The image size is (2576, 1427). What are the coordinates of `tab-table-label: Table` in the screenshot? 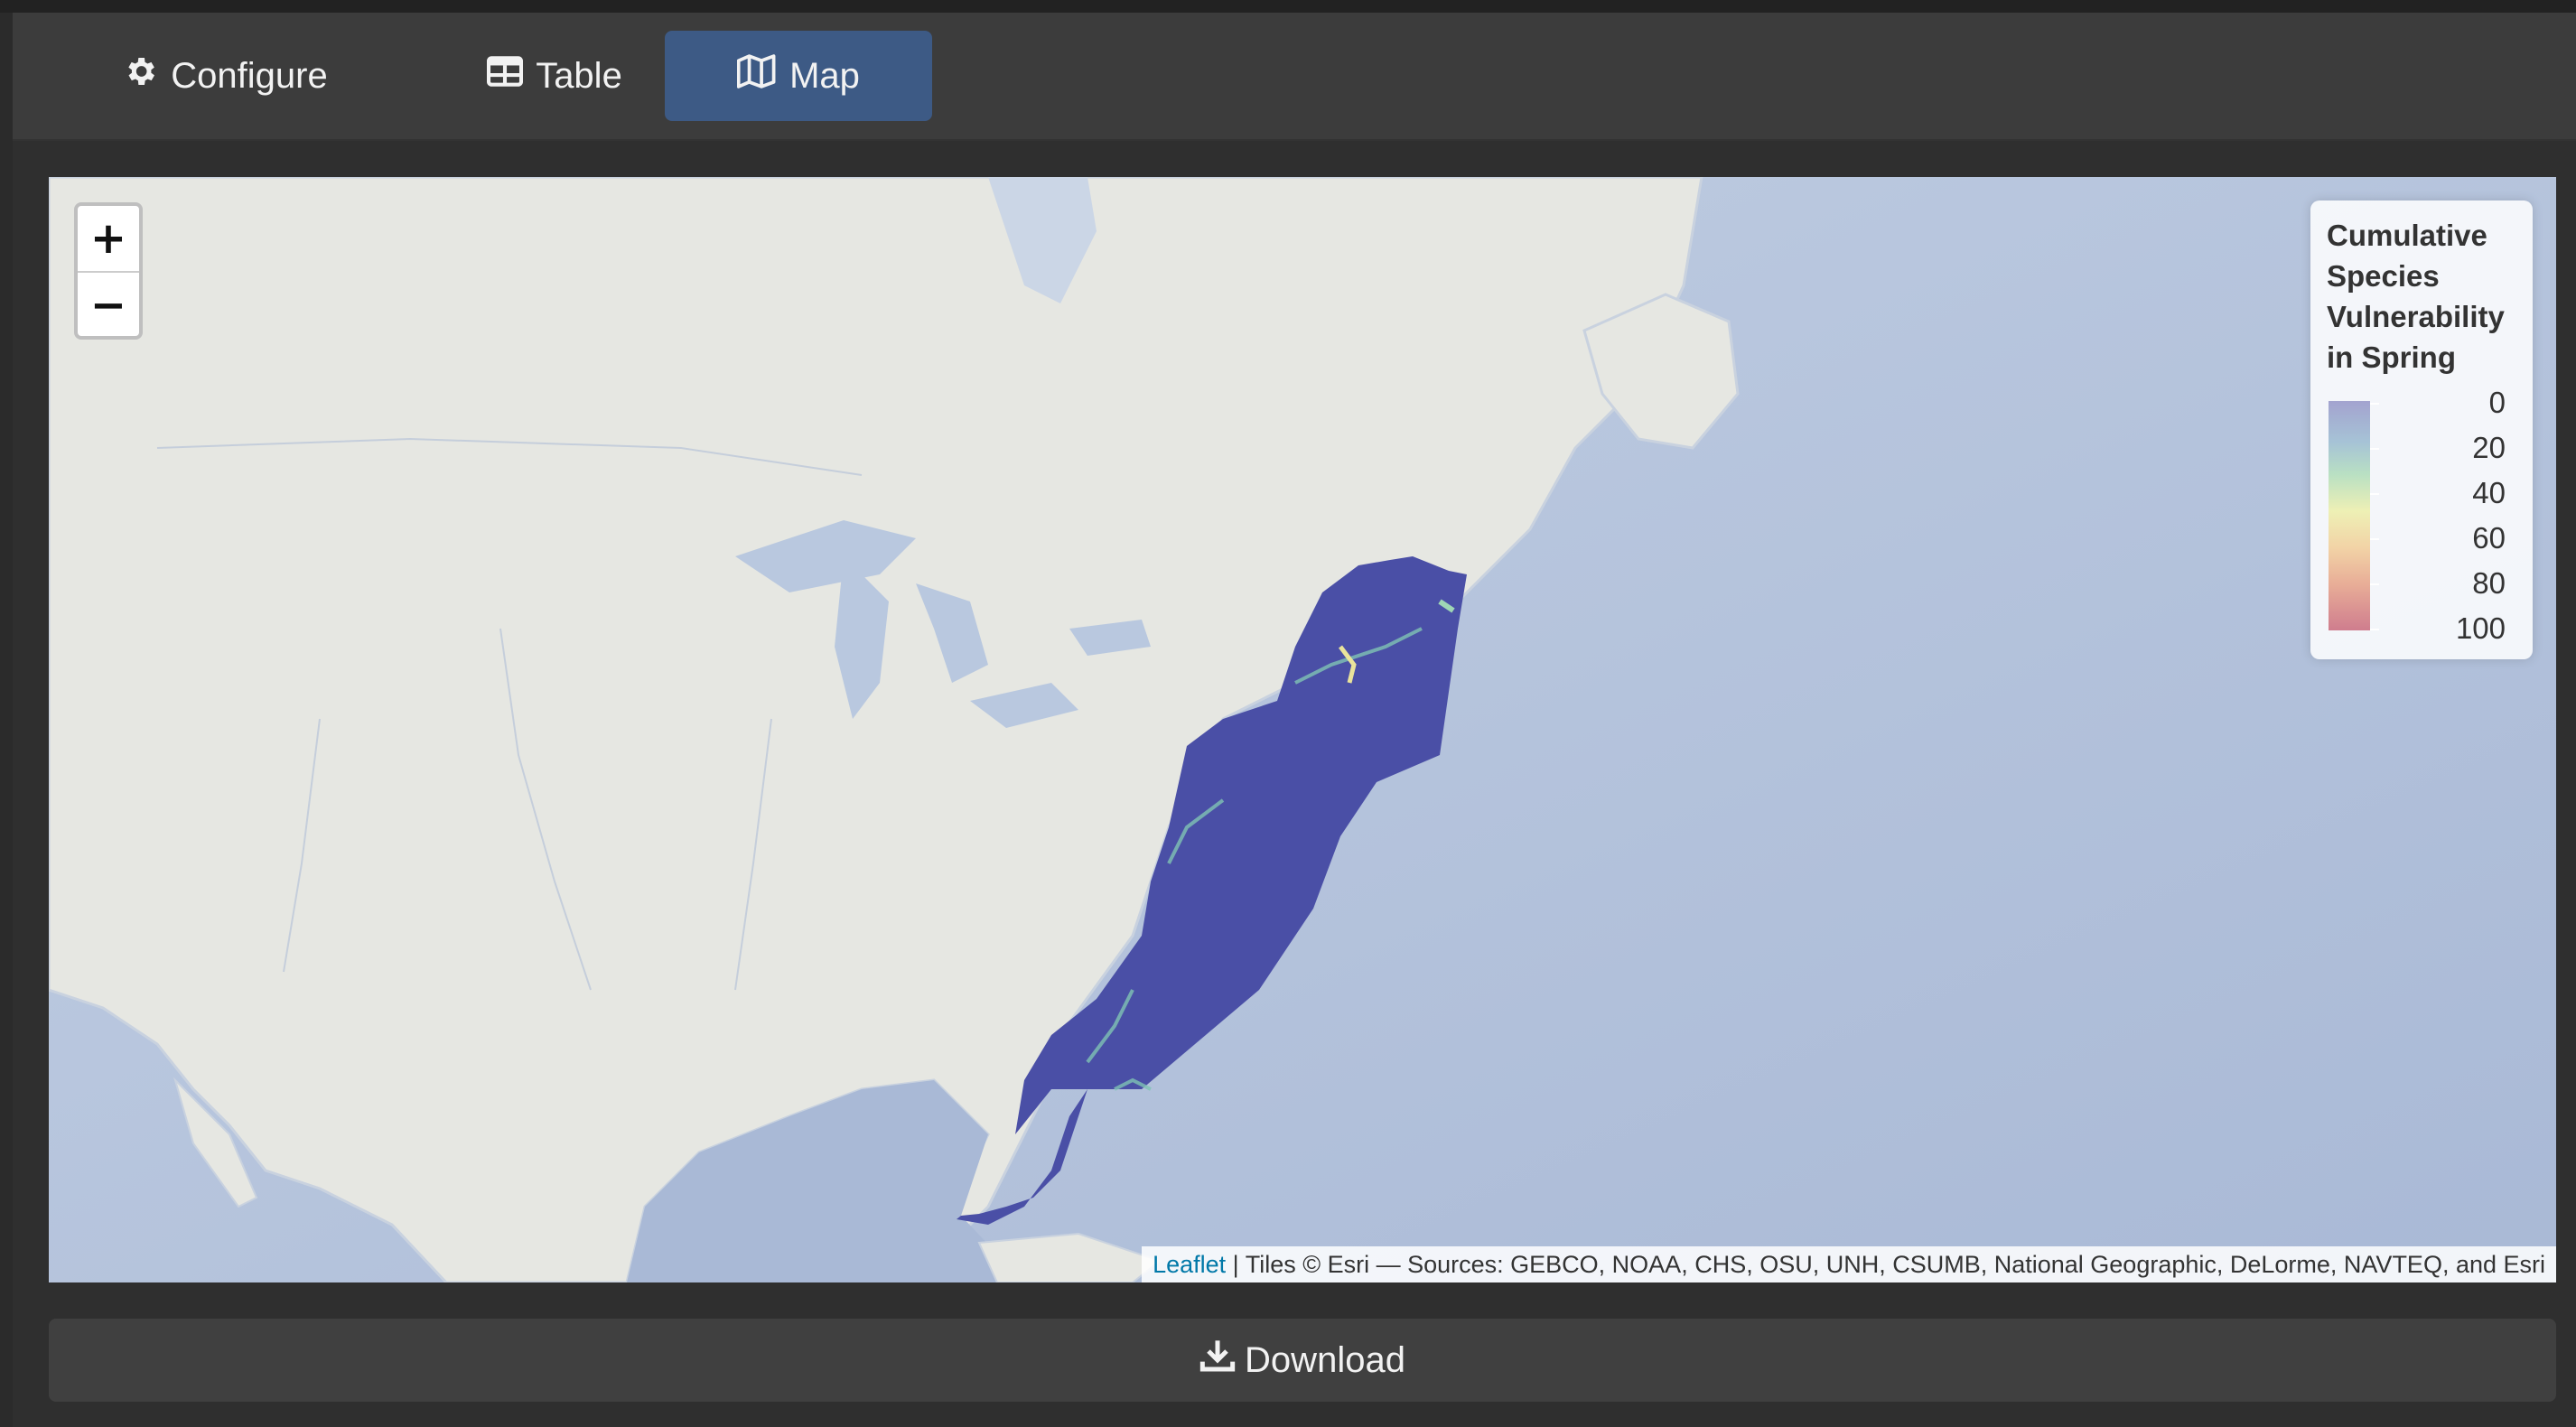 It's located at (579, 75).